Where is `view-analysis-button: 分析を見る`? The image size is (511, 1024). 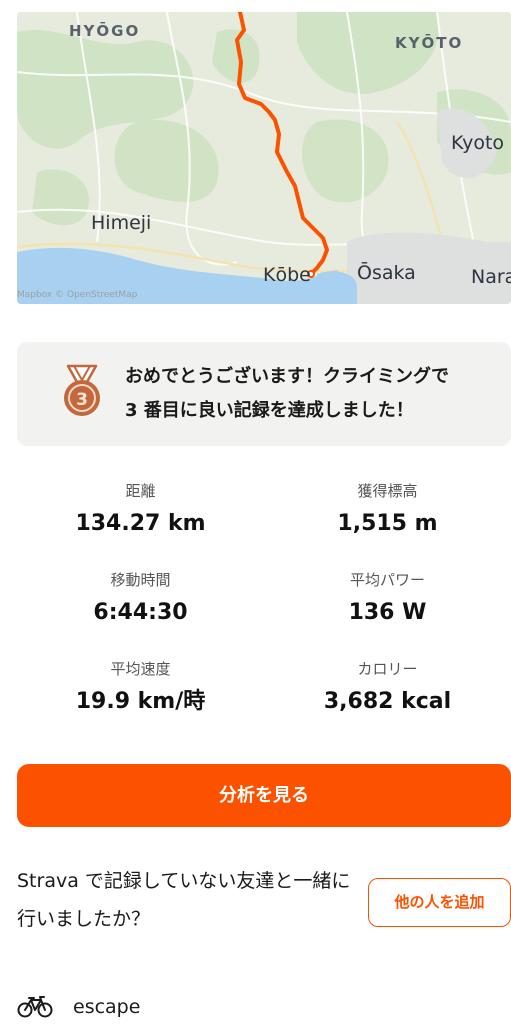 view-analysis-button: 分析を見る is located at coordinates (264, 795).